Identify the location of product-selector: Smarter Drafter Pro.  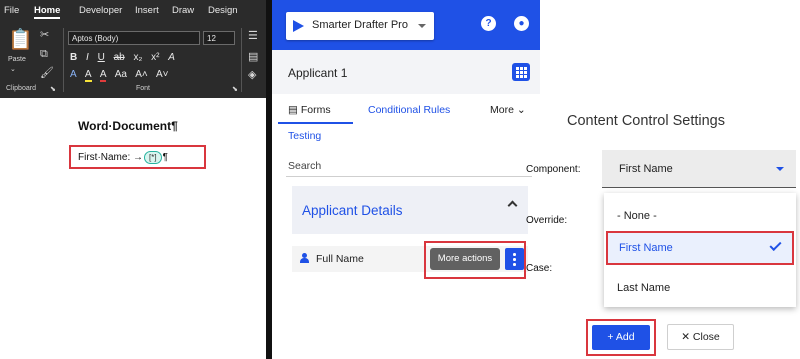
(360, 26).